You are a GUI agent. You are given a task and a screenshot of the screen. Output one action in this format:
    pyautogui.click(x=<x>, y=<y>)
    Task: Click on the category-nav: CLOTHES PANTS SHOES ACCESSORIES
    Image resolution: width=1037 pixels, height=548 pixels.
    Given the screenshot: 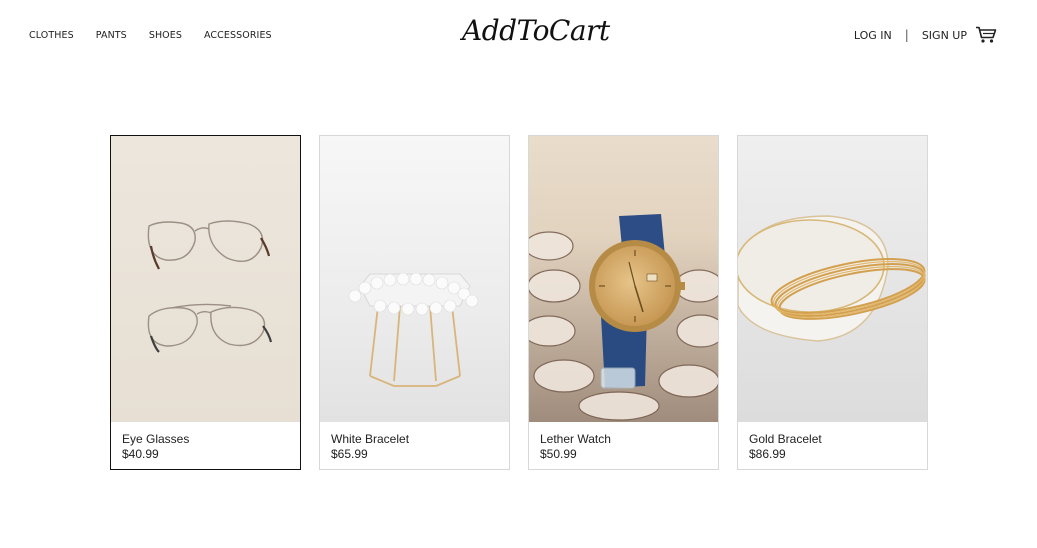 What is the action you would take?
    pyautogui.click(x=150, y=35)
    